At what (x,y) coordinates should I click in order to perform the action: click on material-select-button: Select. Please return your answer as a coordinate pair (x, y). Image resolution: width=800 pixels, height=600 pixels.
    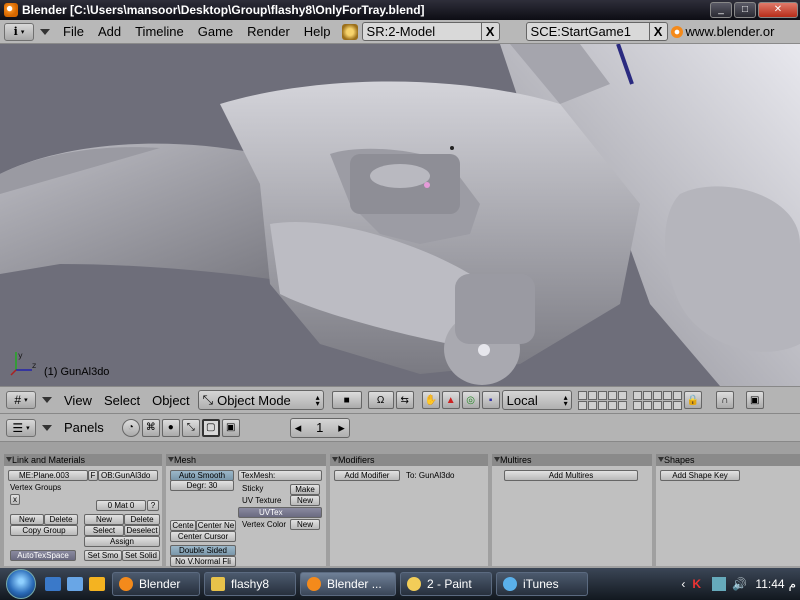
    Looking at the image, I should click on (104, 530).